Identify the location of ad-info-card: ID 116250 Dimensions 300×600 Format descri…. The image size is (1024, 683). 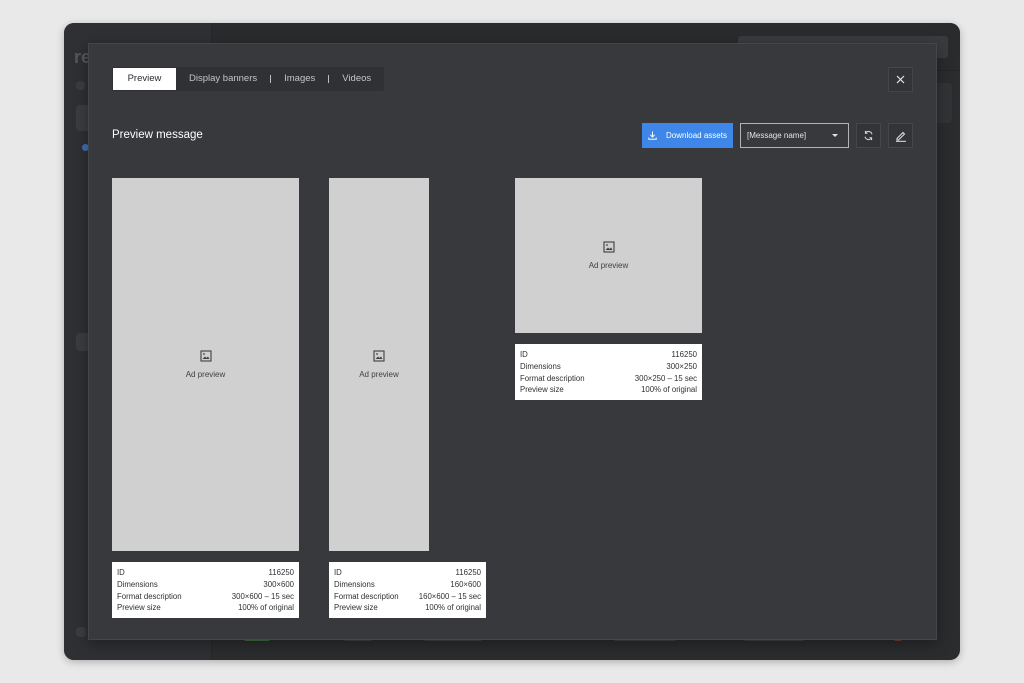
(205, 590).